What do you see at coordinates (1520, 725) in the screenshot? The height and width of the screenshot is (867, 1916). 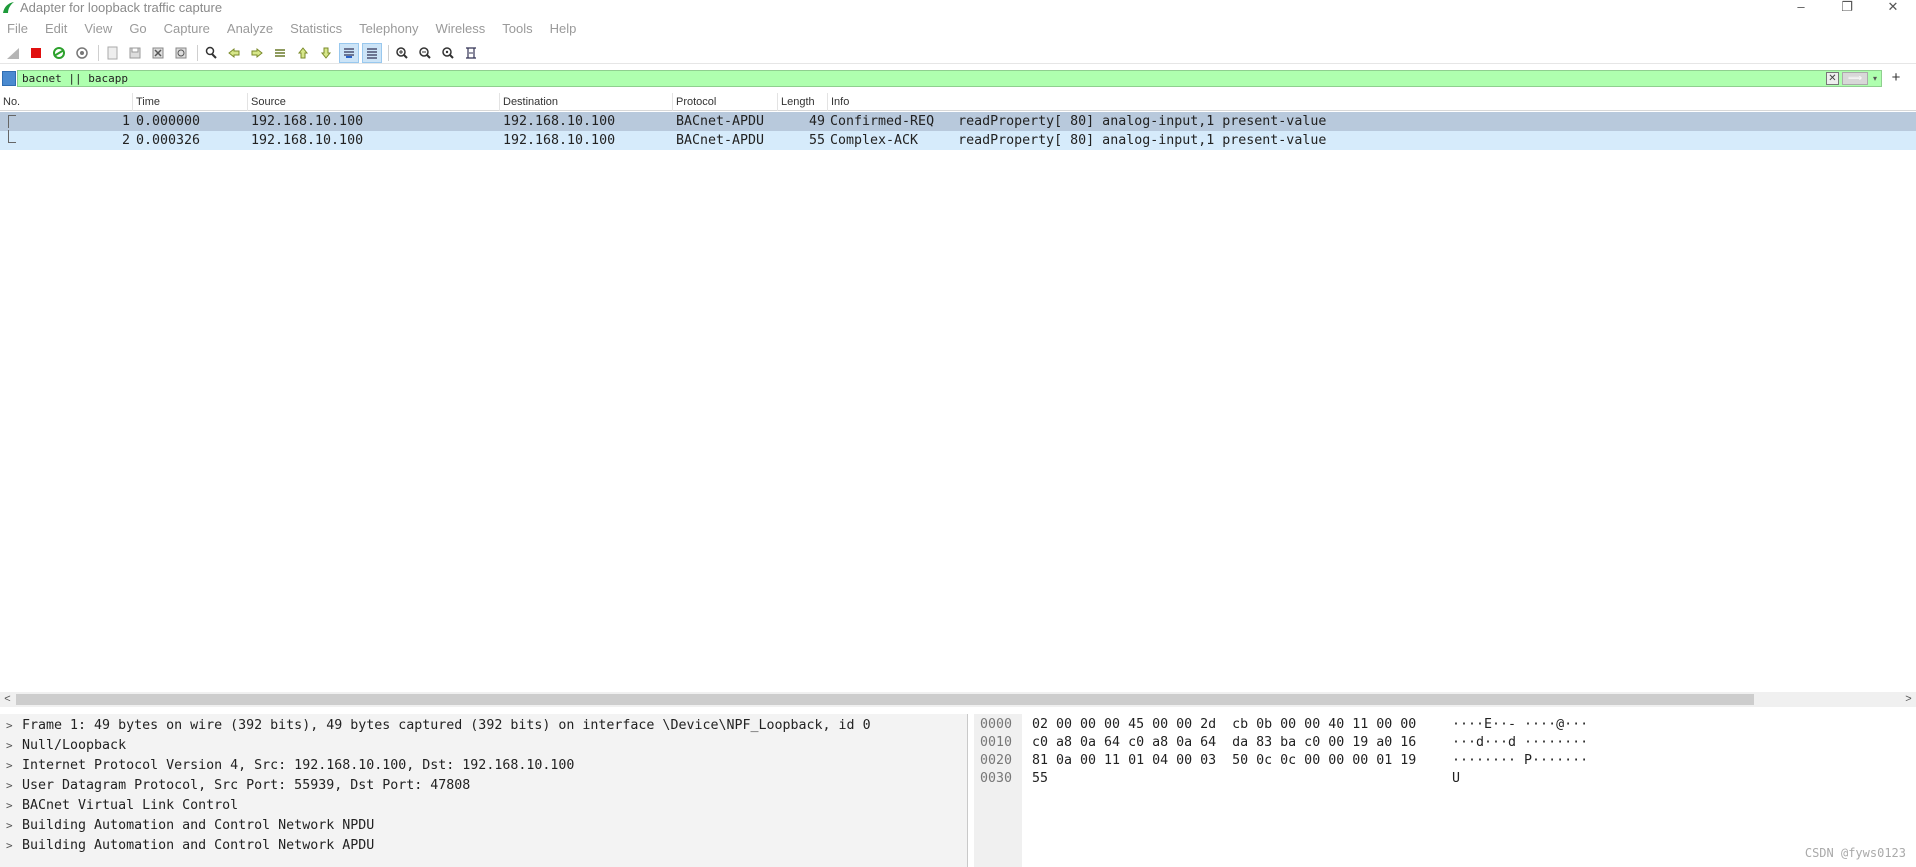 I see `byte-ascii: ····E··- ····@···` at bounding box center [1520, 725].